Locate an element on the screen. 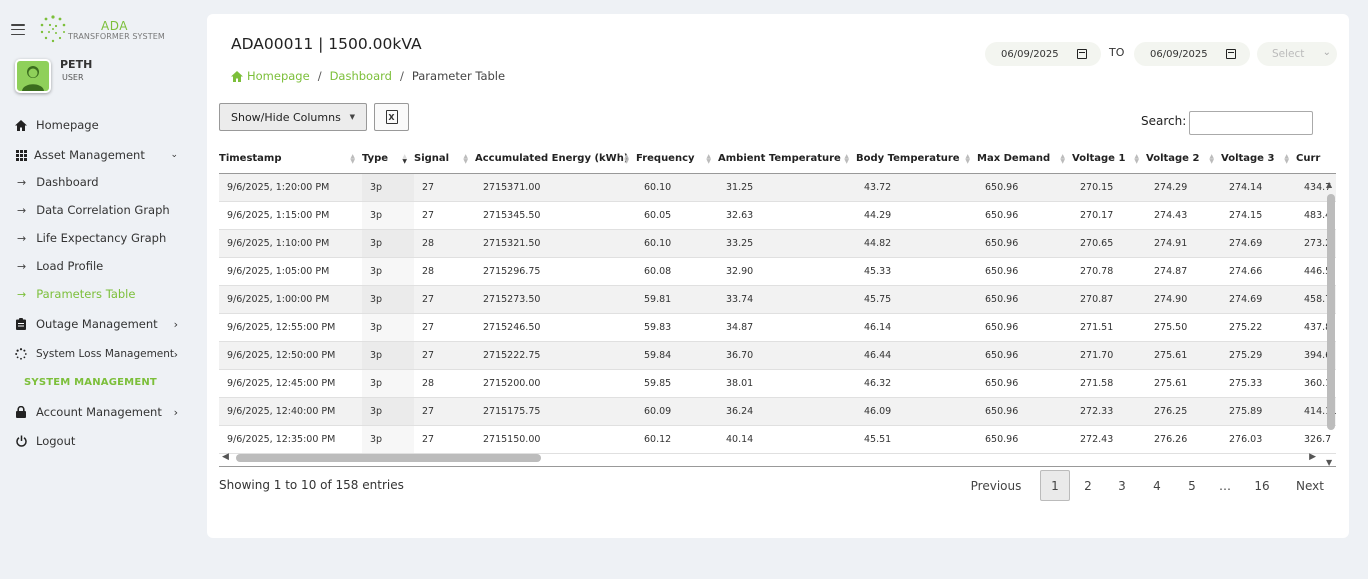 The height and width of the screenshot is (579, 1368). column-header: Voltage 2 ▲ ▼ is located at coordinates (1183, 159).